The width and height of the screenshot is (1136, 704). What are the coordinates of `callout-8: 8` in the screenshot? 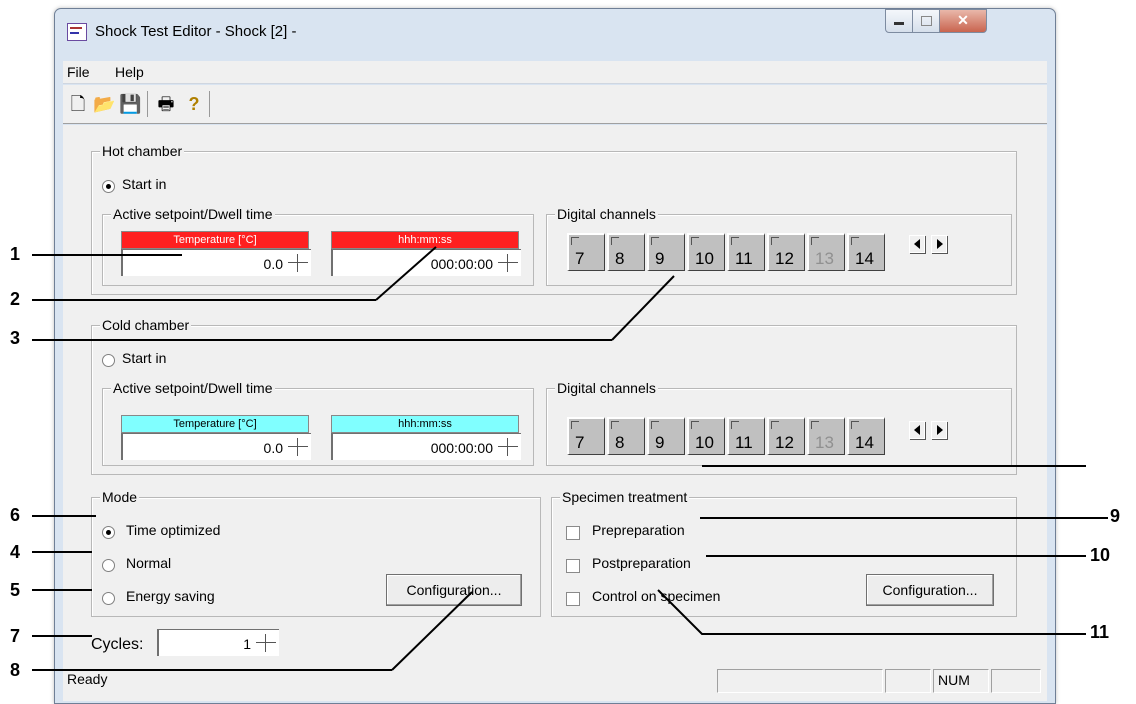 It's located at (15, 670).